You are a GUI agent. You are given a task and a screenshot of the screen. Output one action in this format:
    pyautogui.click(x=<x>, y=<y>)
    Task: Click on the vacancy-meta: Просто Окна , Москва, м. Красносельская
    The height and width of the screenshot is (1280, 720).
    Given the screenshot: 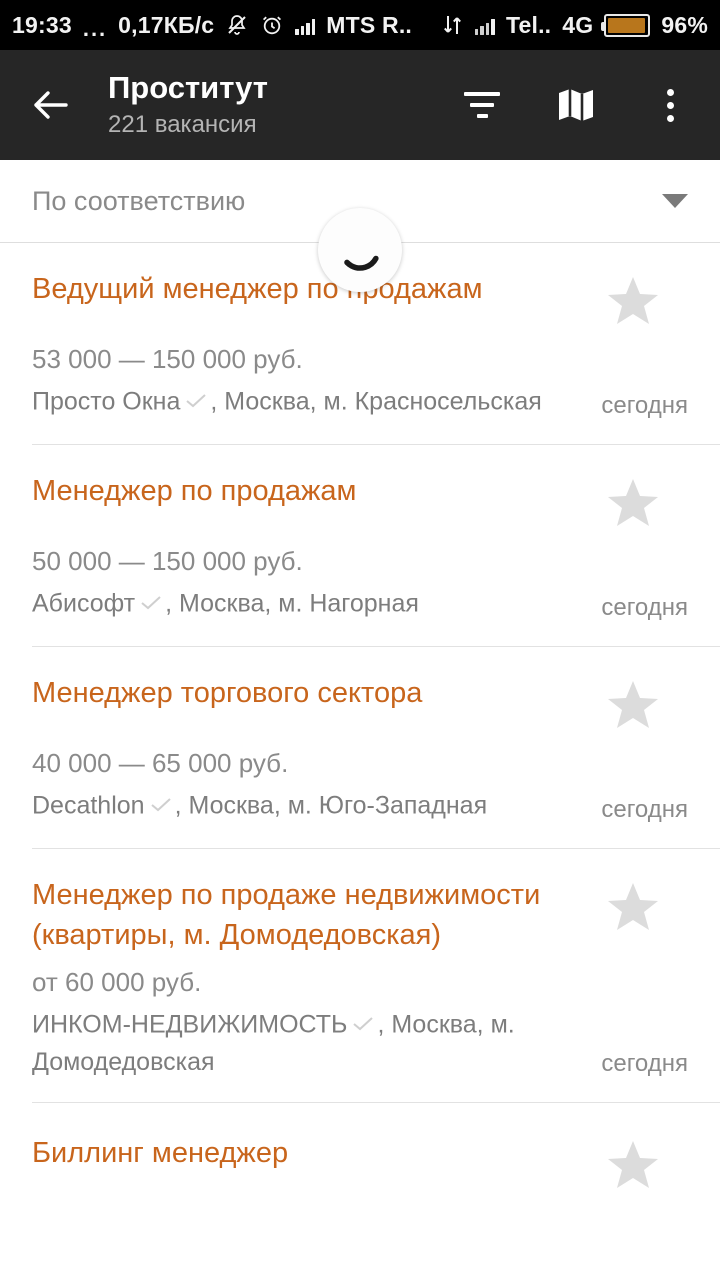 What is the action you would take?
    pyautogui.click(x=312, y=403)
    